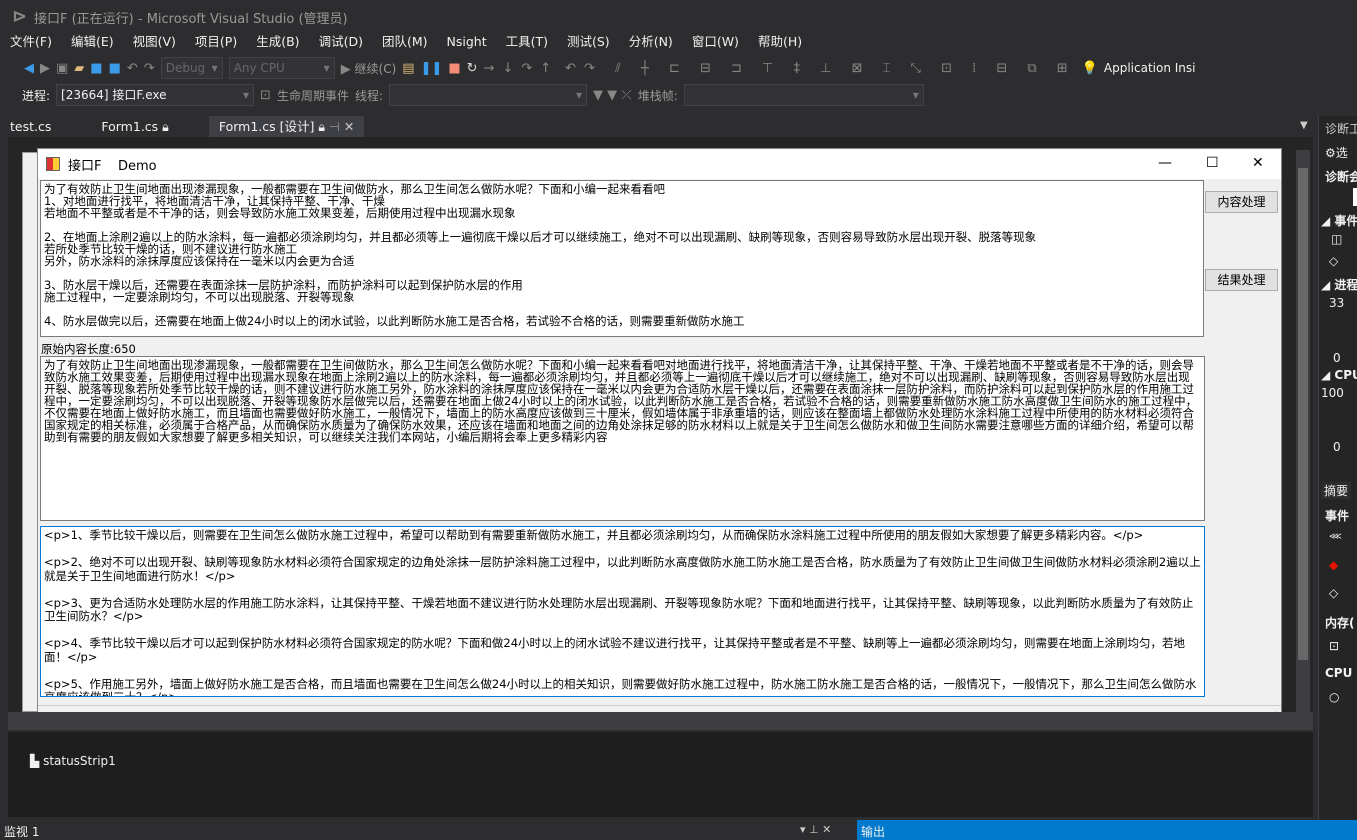 The width and height of the screenshot is (1357, 840). What do you see at coordinates (588, 42) in the screenshot?
I see `menu-test: 测试(S)` at bounding box center [588, 42].